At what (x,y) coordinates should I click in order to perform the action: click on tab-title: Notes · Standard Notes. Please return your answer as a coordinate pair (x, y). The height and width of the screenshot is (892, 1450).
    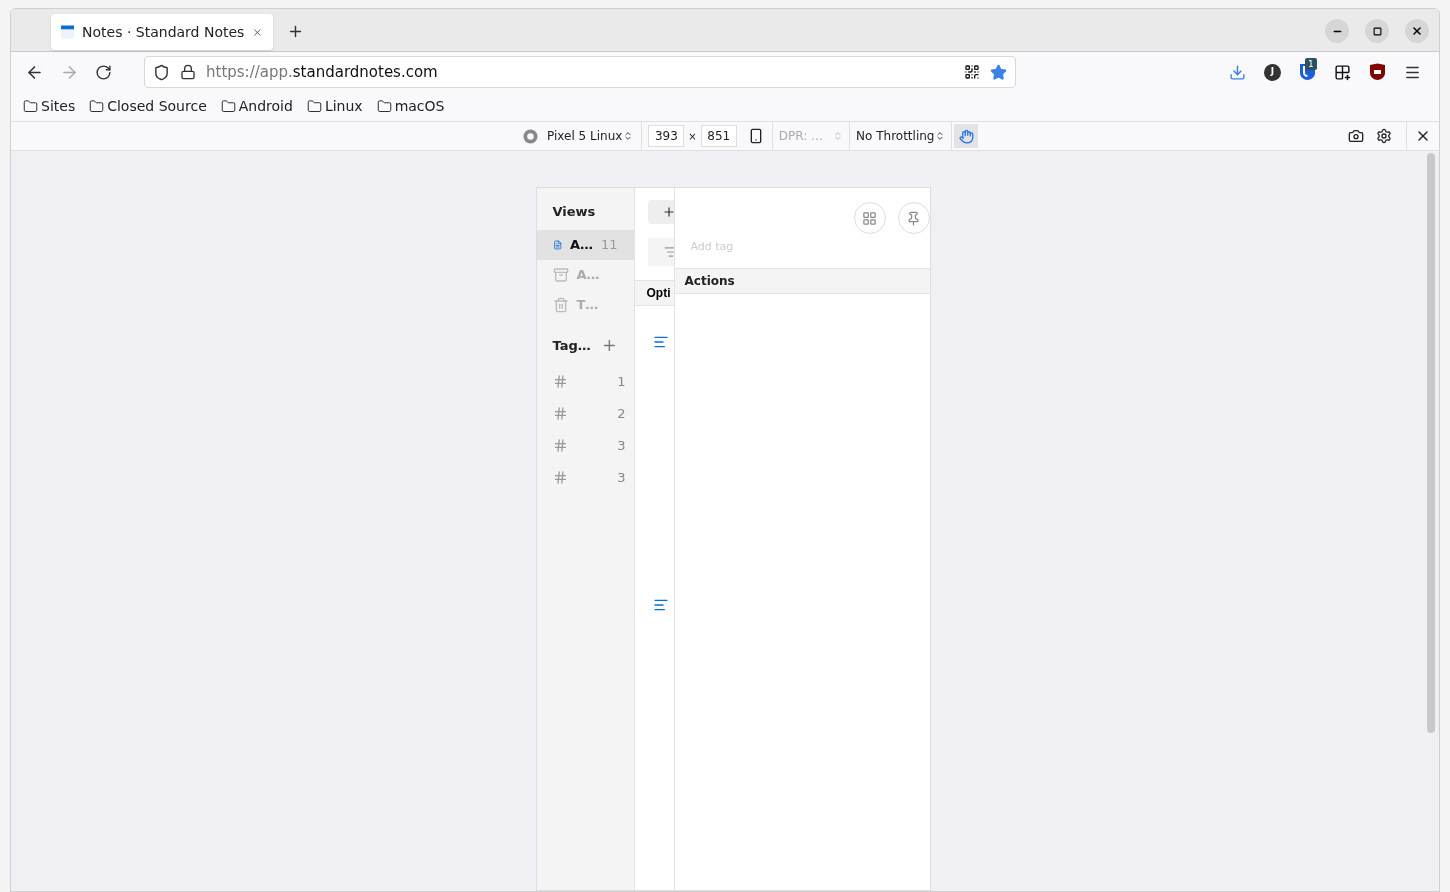
    Looking at the image, I should click on (163, 32).